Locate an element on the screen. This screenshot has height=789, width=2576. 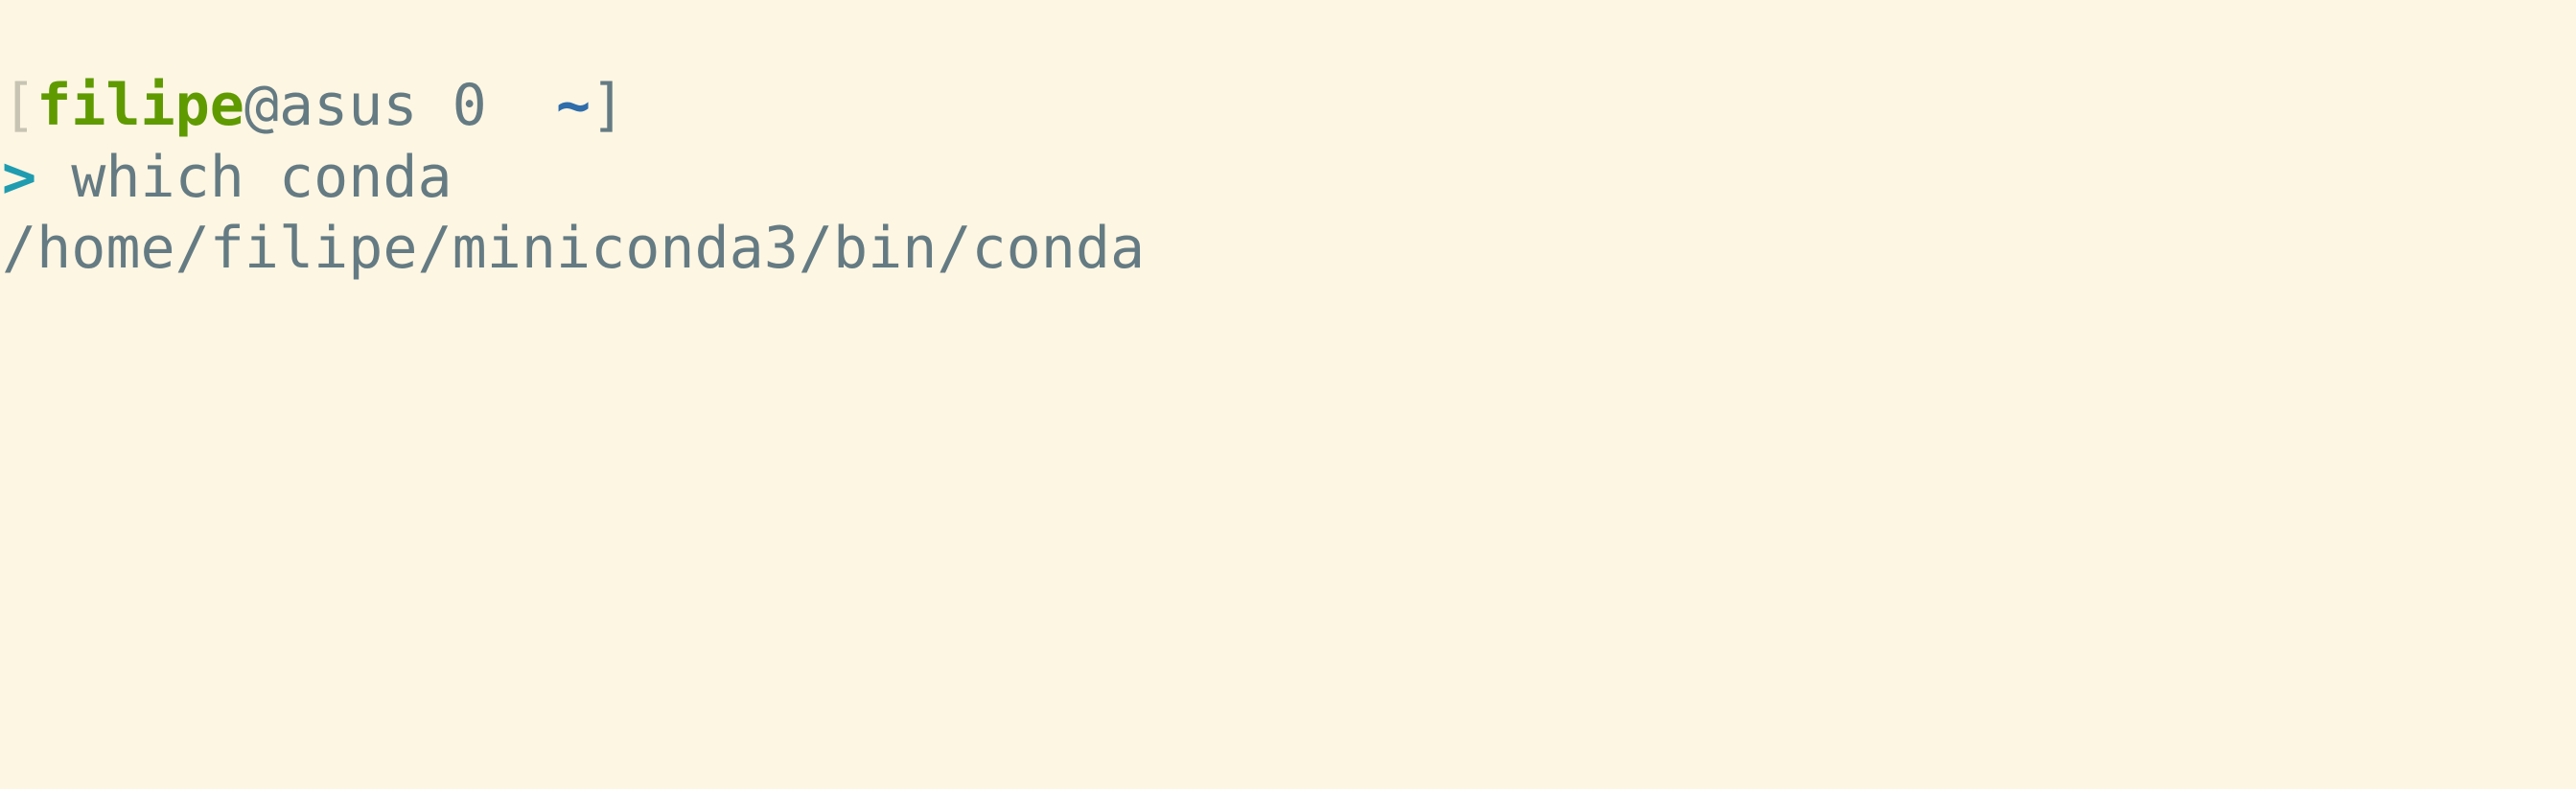
command-text: which conda is located at coordinates (245, 178).